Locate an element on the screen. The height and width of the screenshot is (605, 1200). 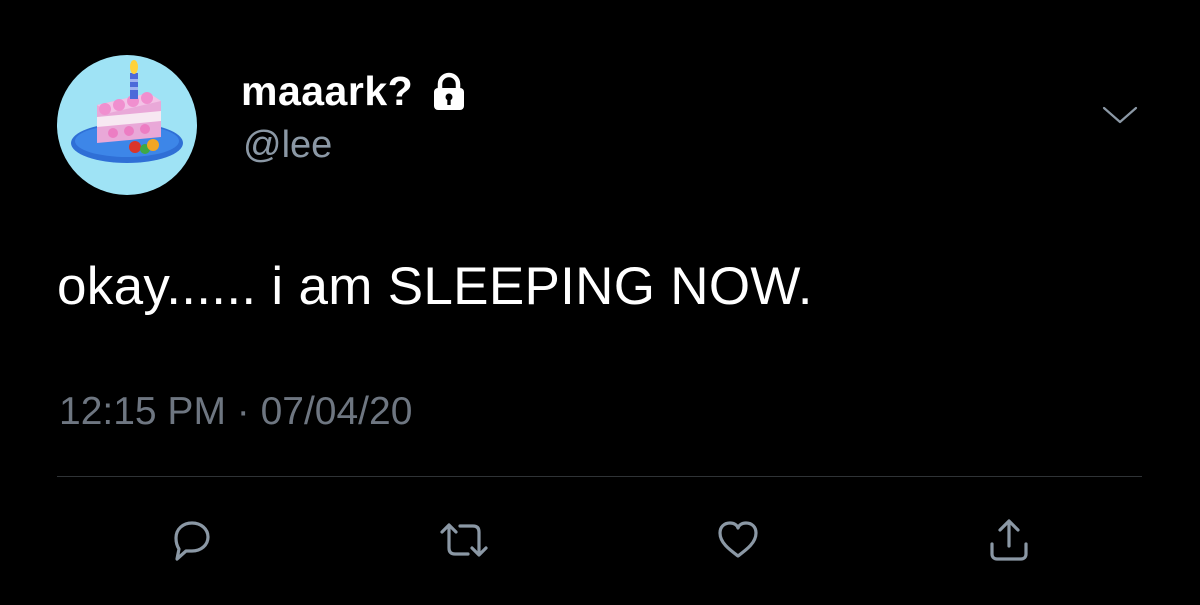
chevron-down-icon is located at coordinates (1120, 115).